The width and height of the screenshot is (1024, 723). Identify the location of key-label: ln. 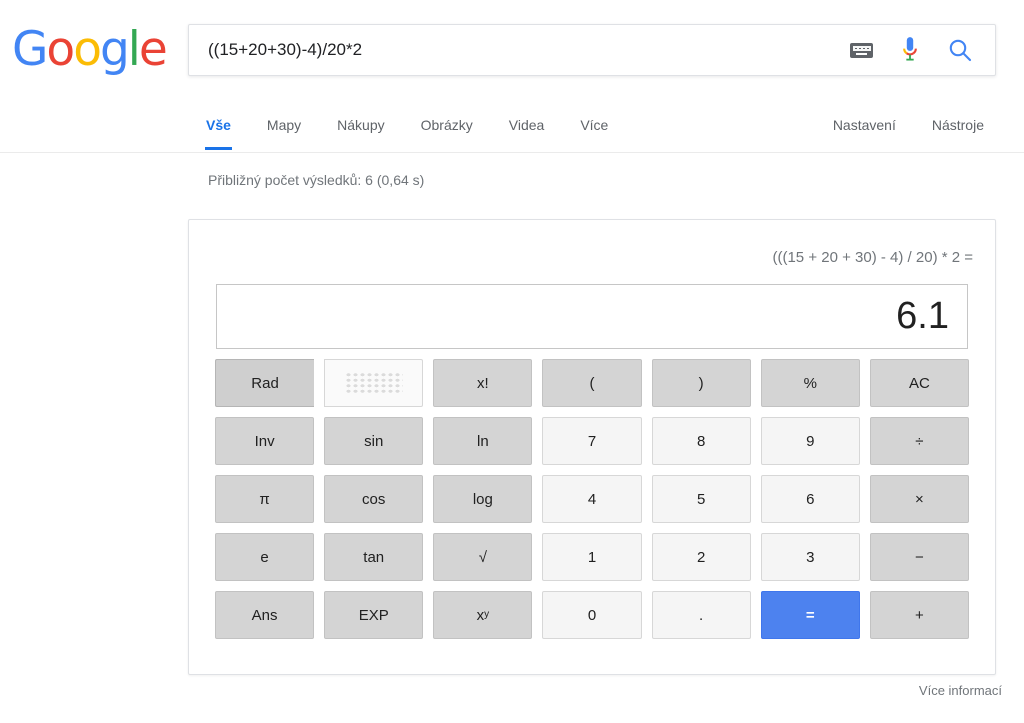
(483, 441).